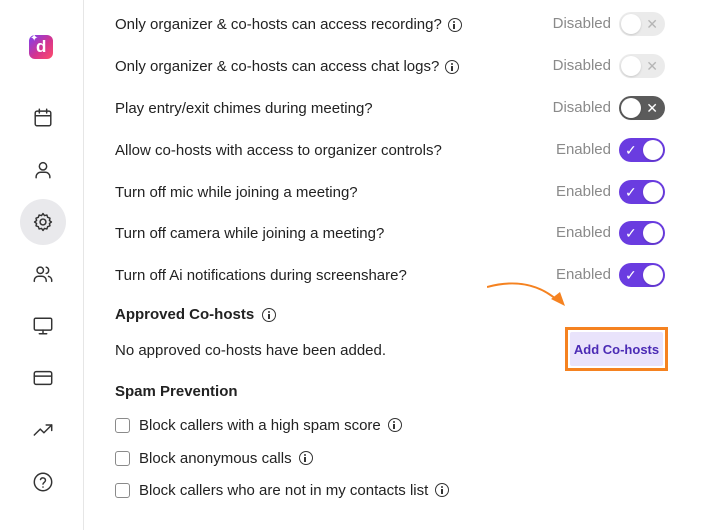  I want to click on sidebar: ✦ d, so click(42, 265).